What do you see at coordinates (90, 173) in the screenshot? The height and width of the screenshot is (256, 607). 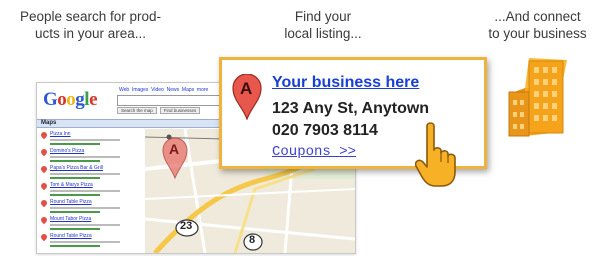 I see `list-item: Papa's Pizza Bar & Grill` at bounding box center [90, 173].